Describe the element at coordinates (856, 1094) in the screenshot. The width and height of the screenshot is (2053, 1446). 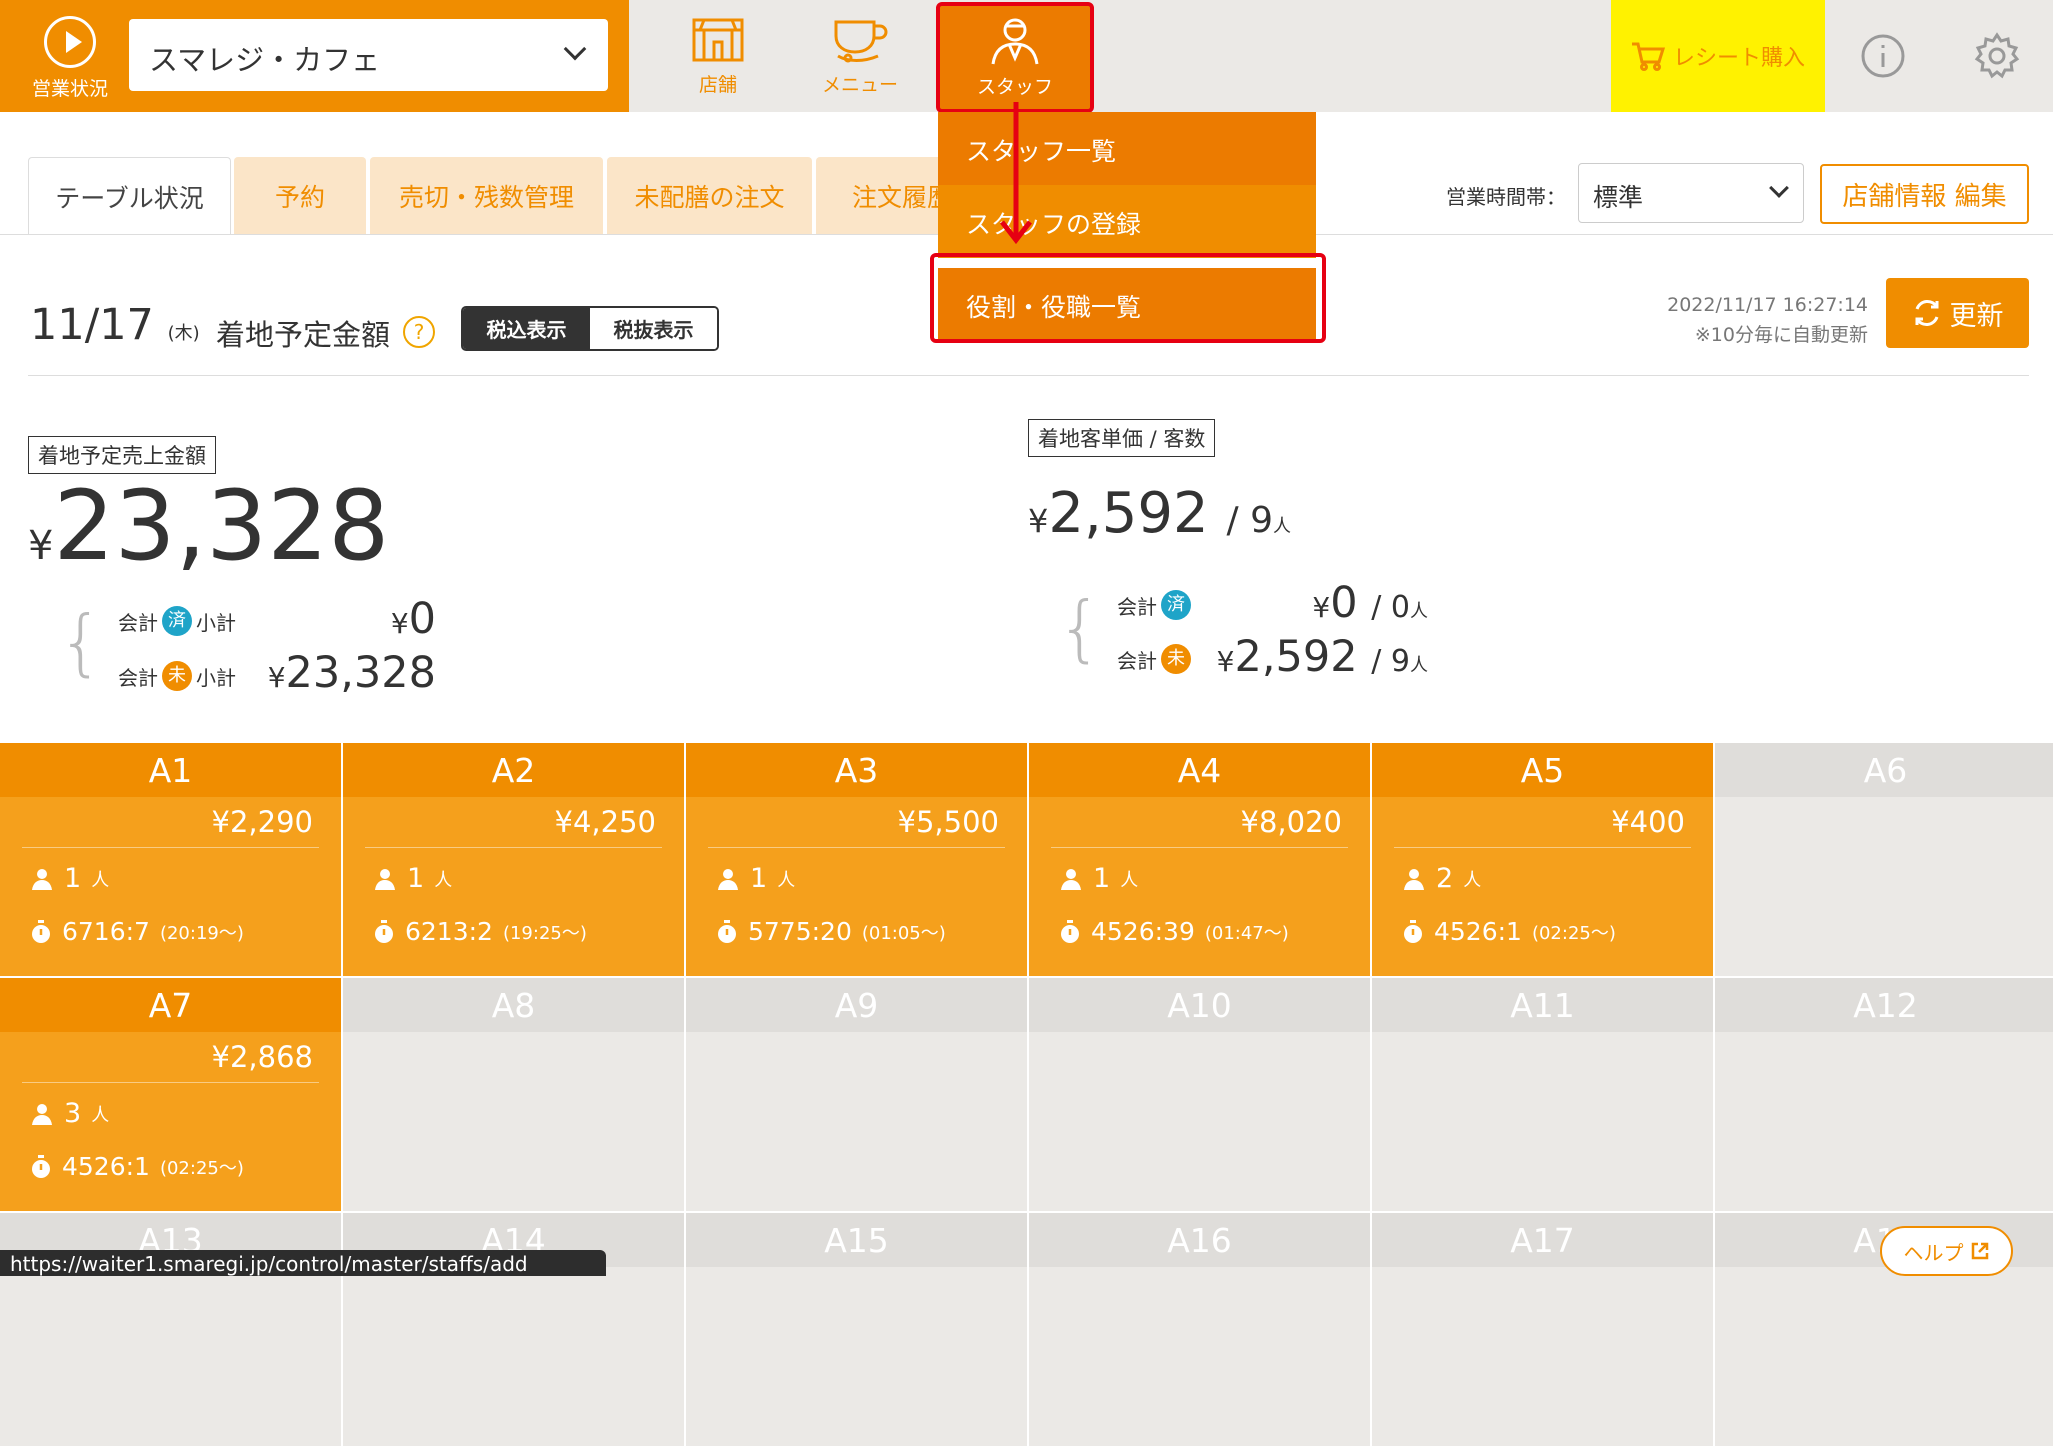
I see `table-cell: A9` at that location.